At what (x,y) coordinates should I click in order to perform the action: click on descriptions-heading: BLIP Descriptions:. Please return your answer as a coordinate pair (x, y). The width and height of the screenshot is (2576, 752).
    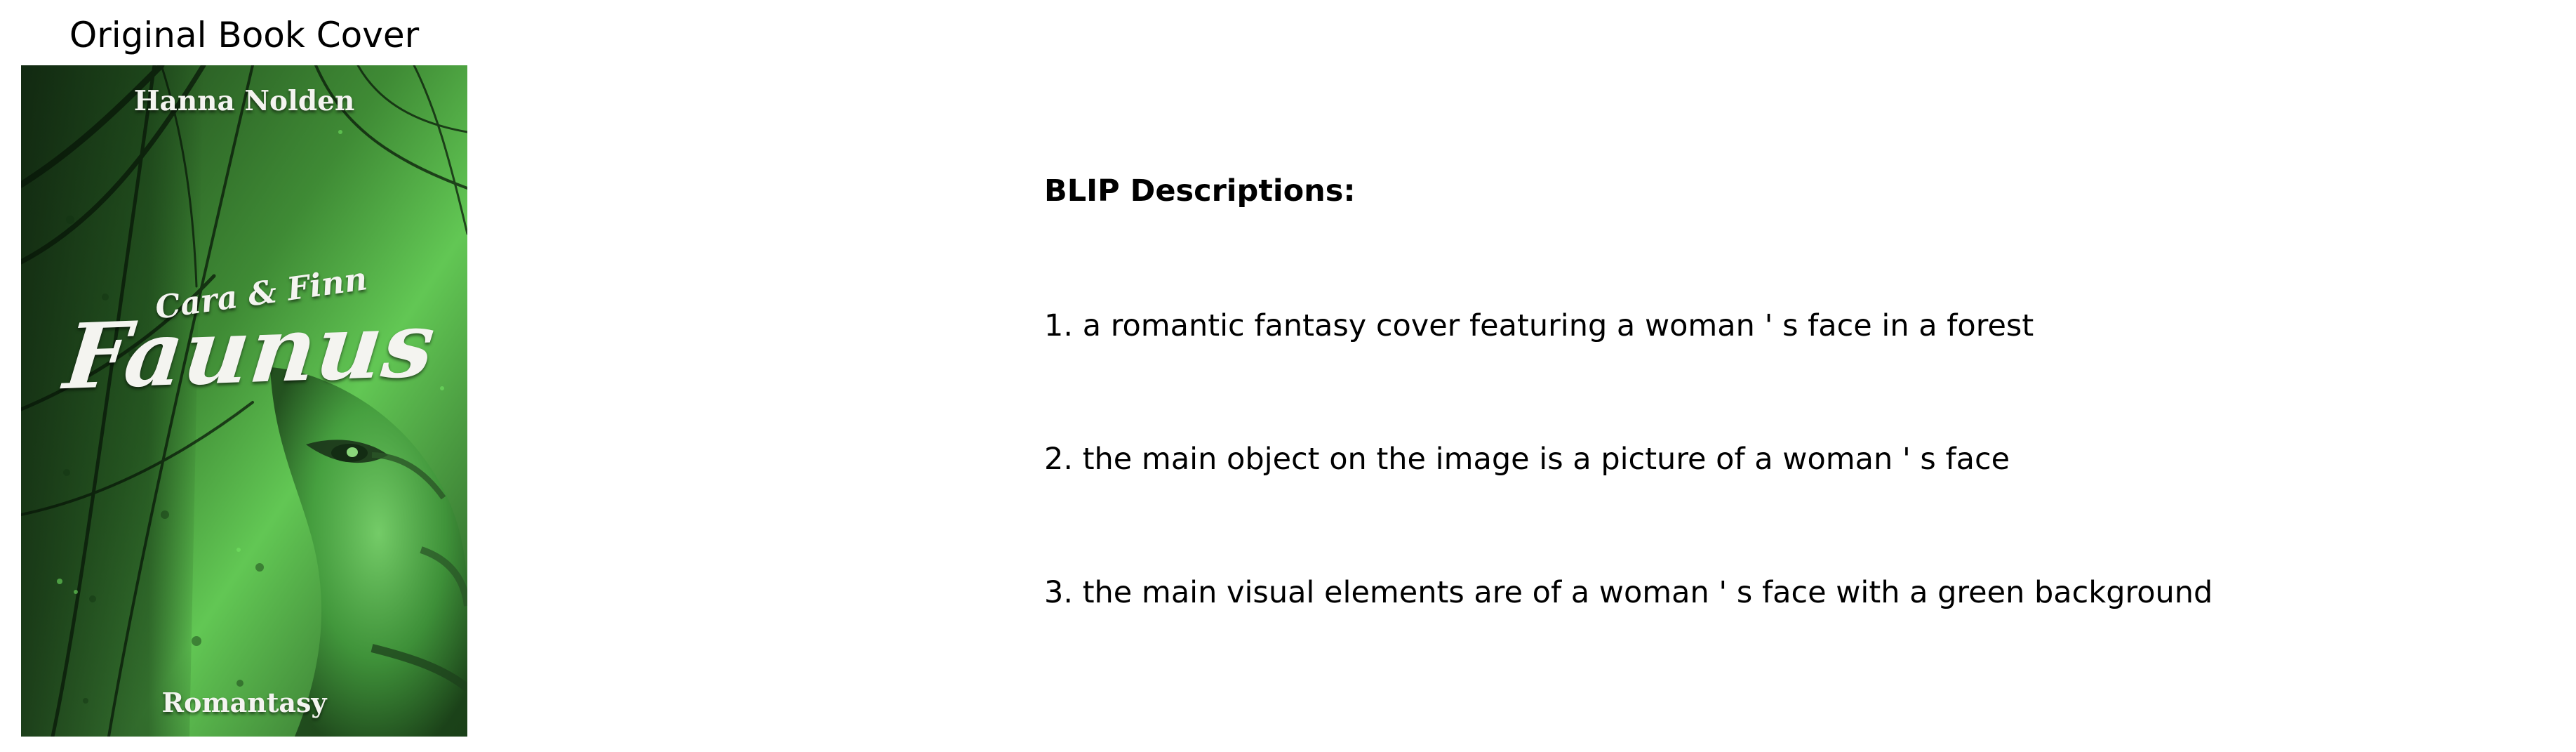
    Looking at the image, I should click on (1200, 191).